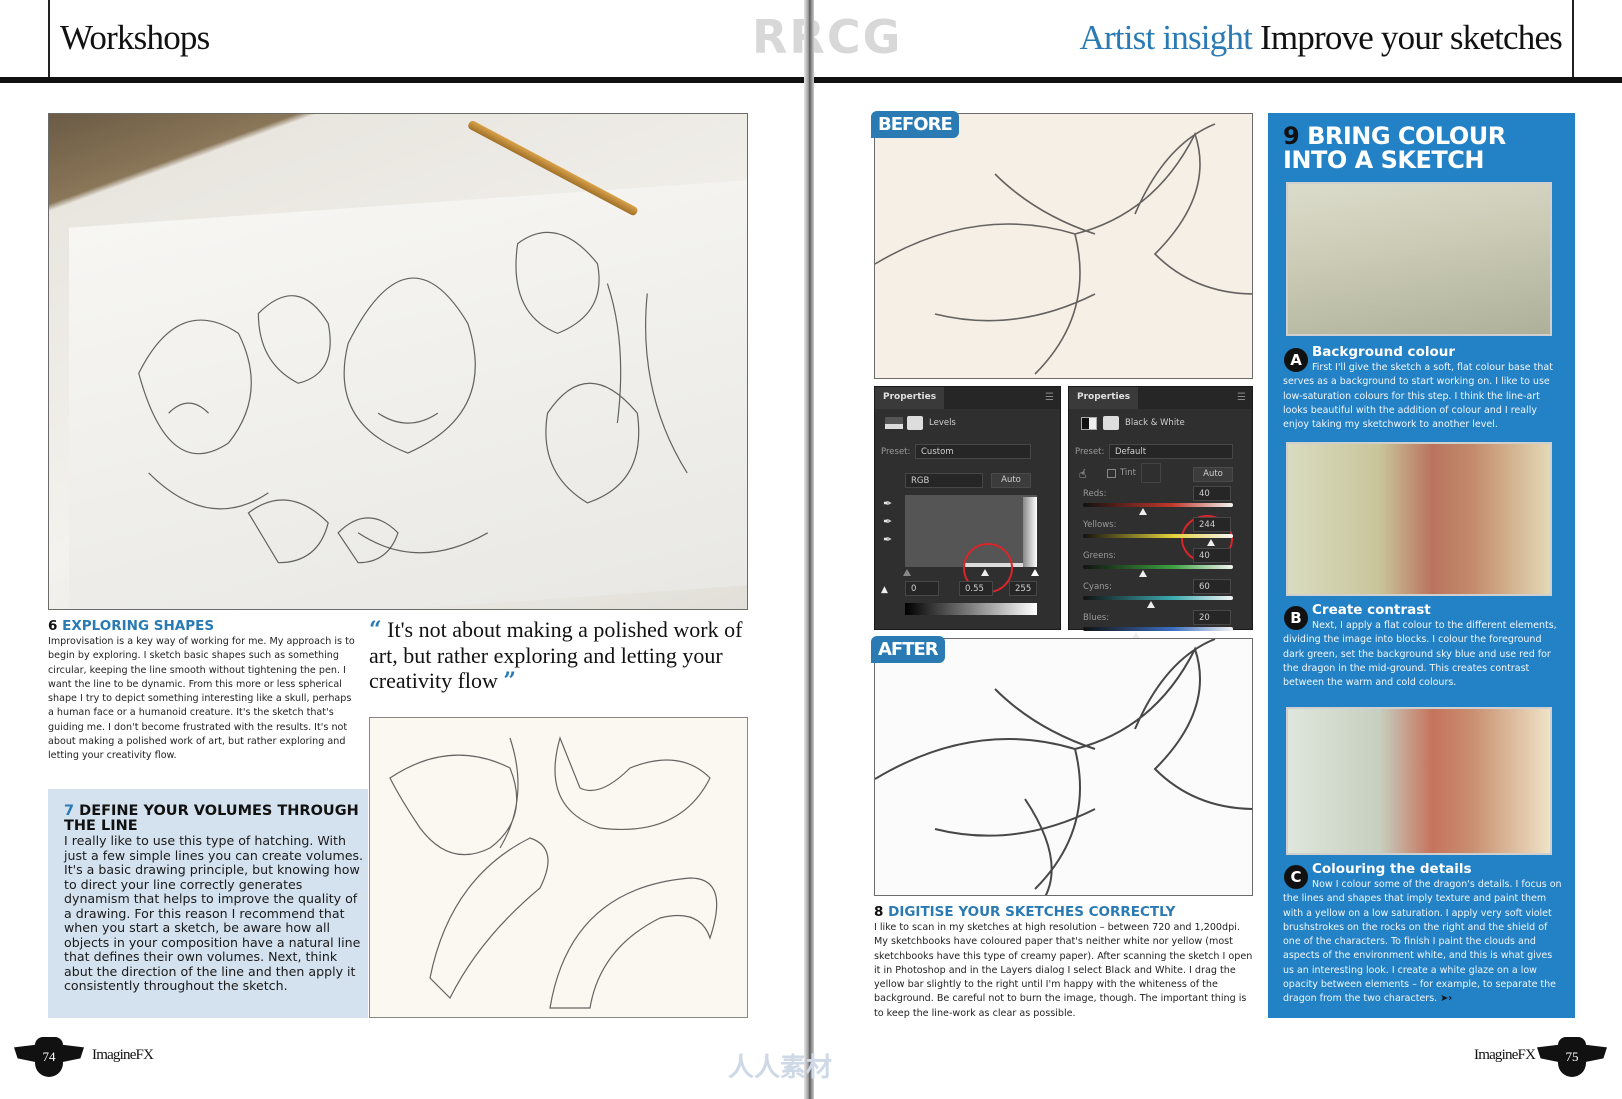 The width and height of the screenshot is (1622, 1099). What do you see at coordinates (1100, 556) in the screenshot?
I see `bw-slider-label: Greens:` at bounding box center [1100, 556].